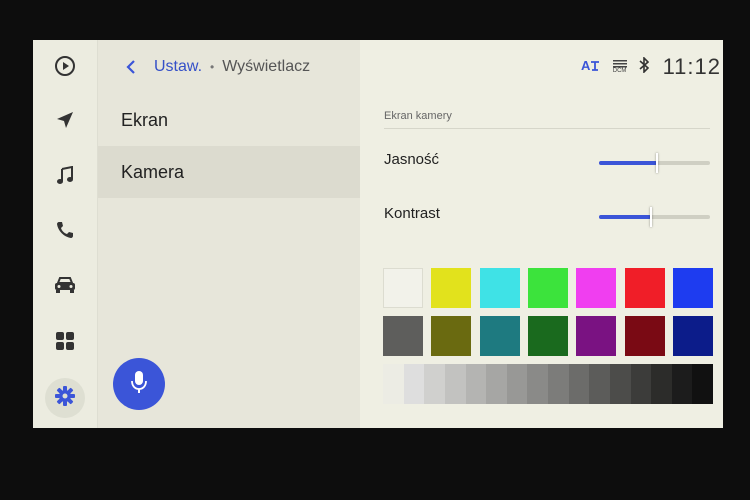  I want to click on menu-item-kamera: Kamera, so click(229, 172).